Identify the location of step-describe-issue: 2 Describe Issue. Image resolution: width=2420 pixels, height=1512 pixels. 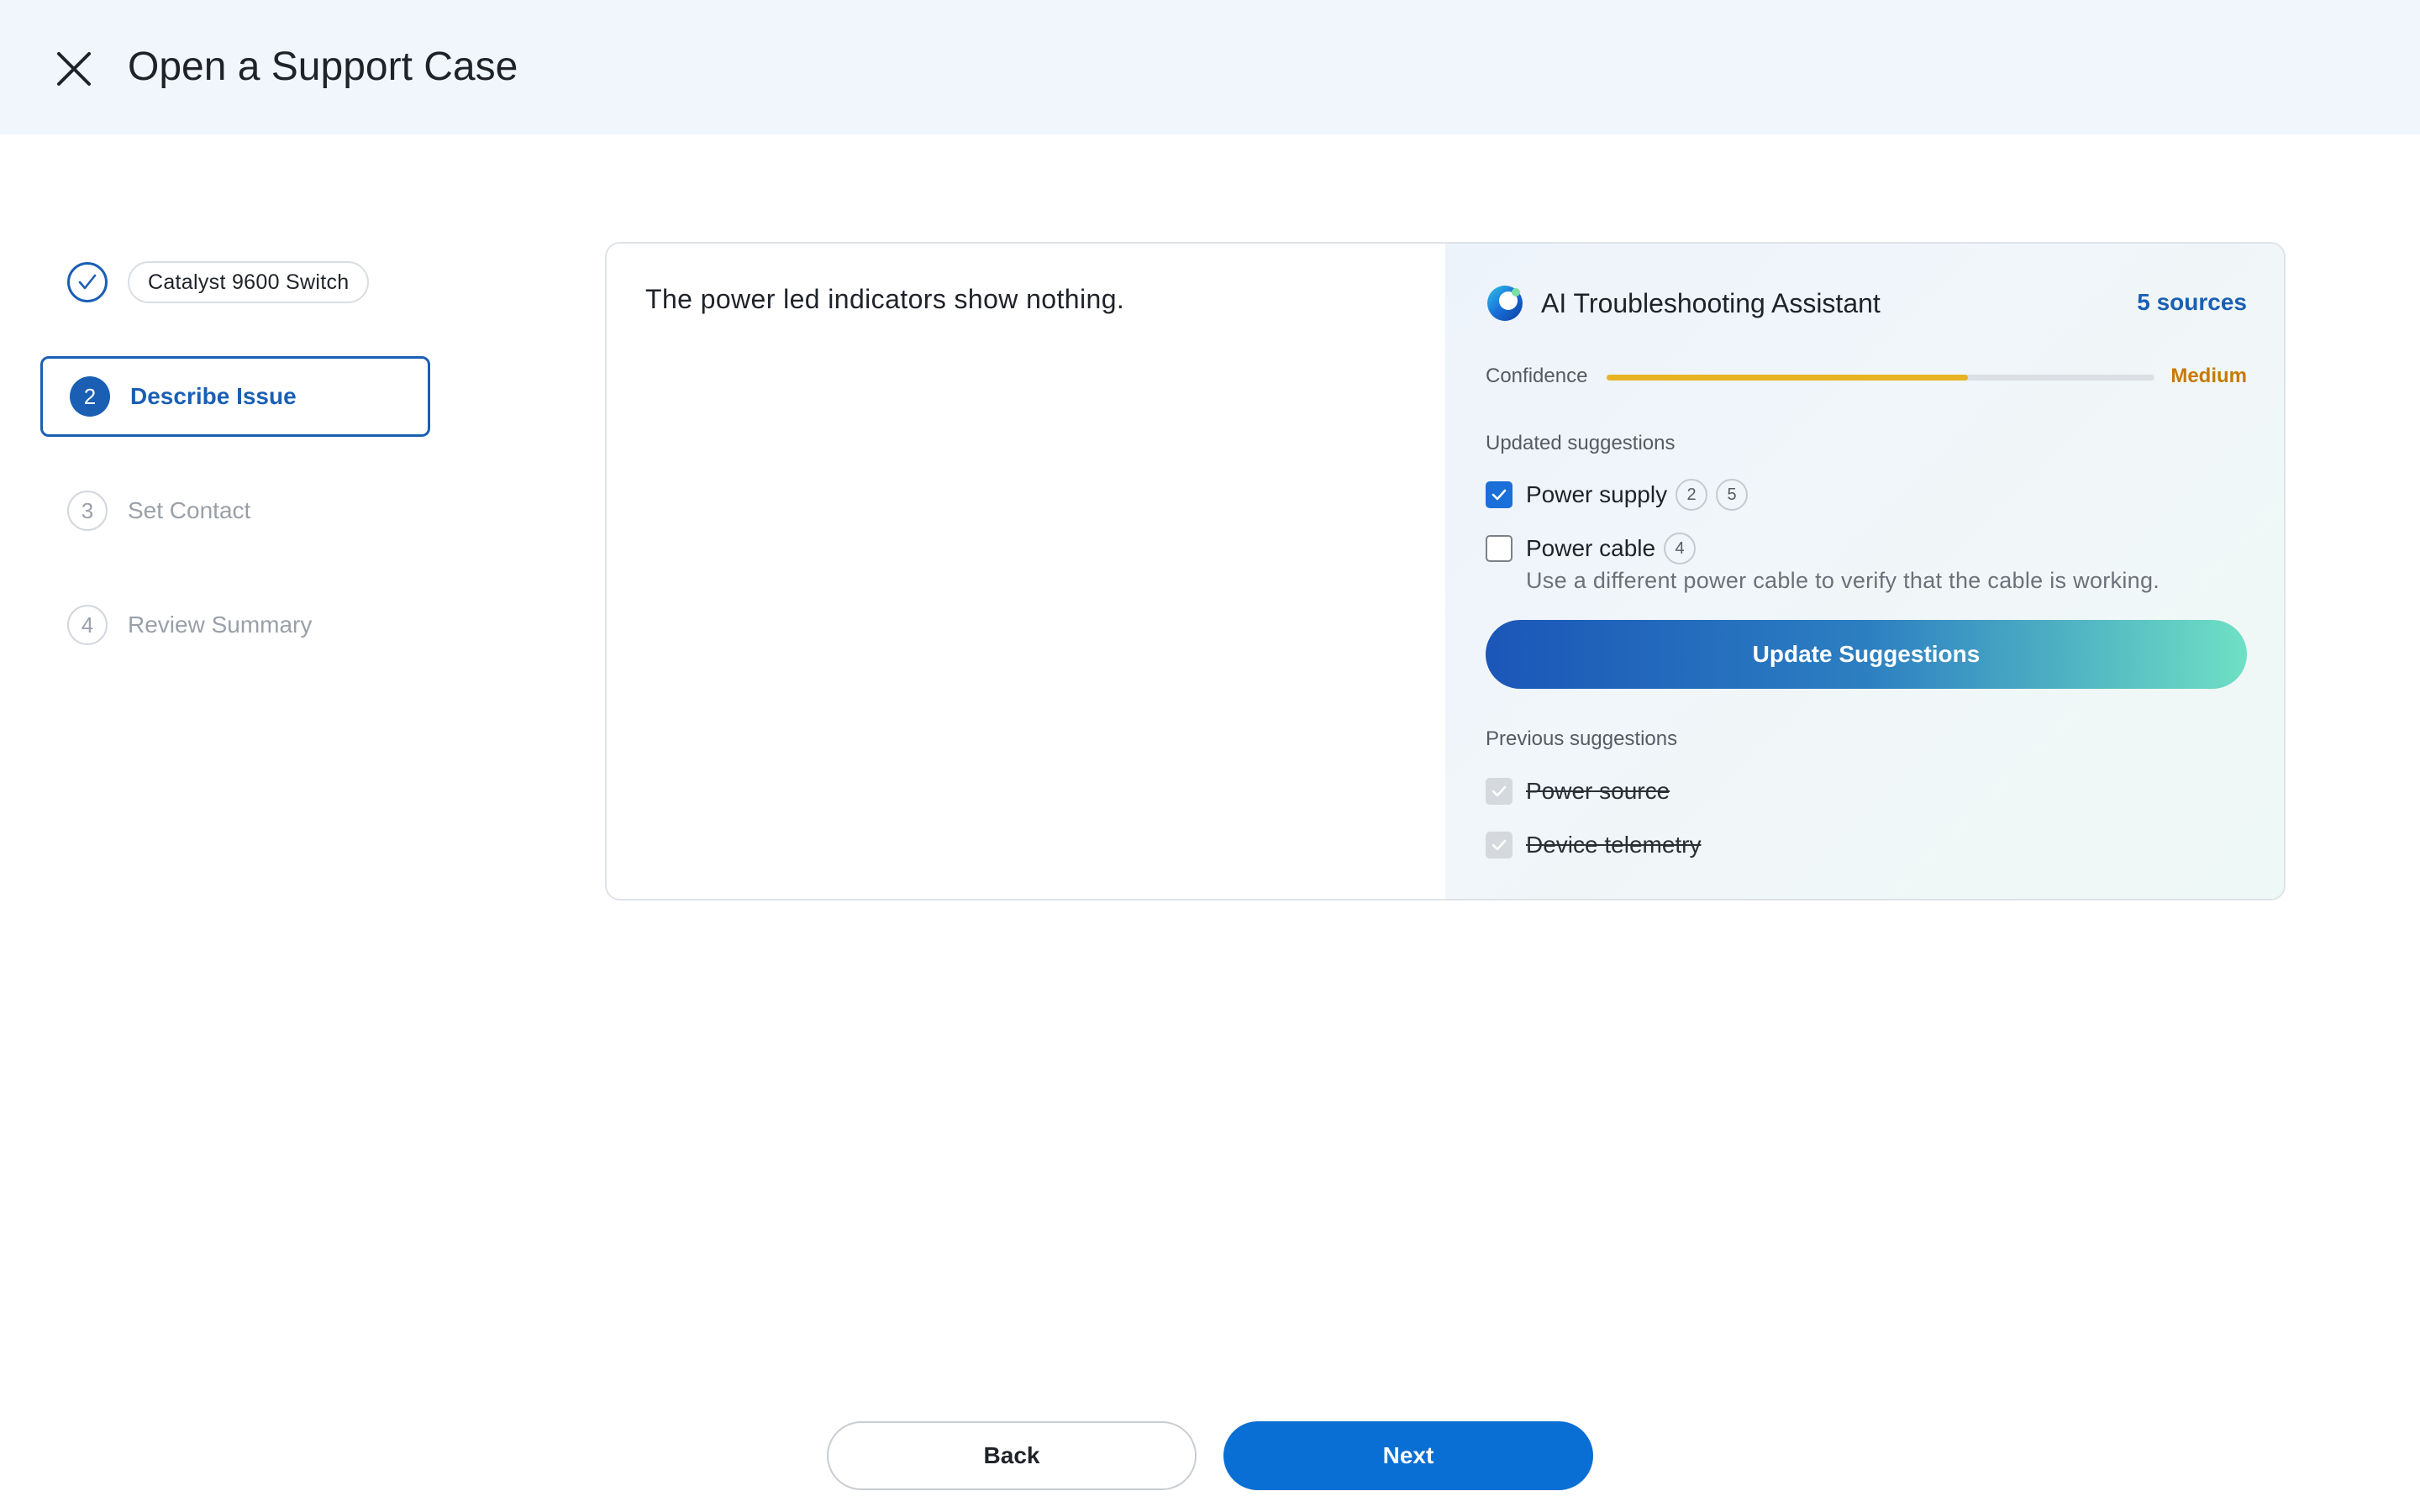
(235, 396).